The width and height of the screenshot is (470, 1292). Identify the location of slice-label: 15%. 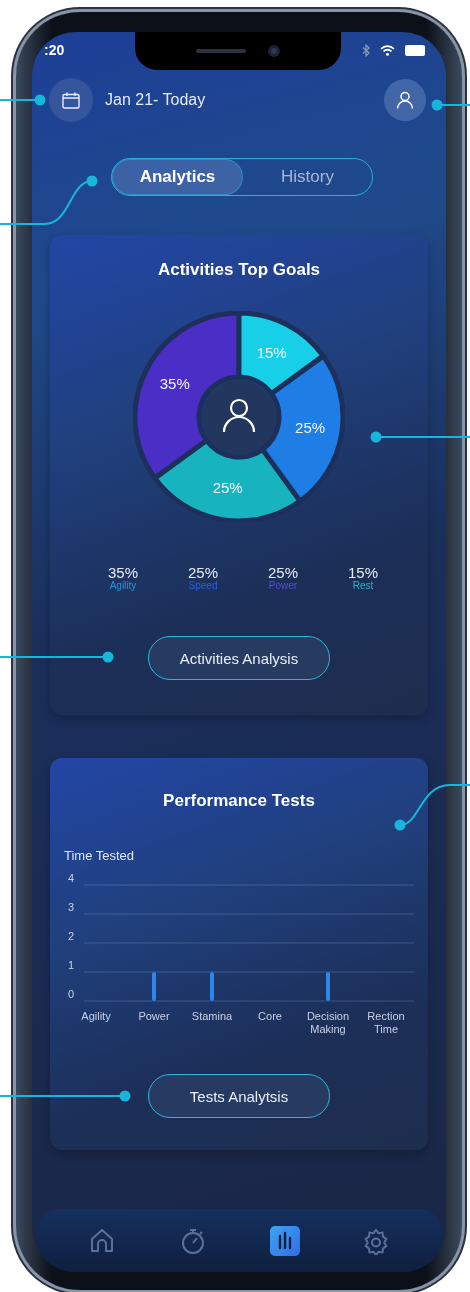
(271, 352).